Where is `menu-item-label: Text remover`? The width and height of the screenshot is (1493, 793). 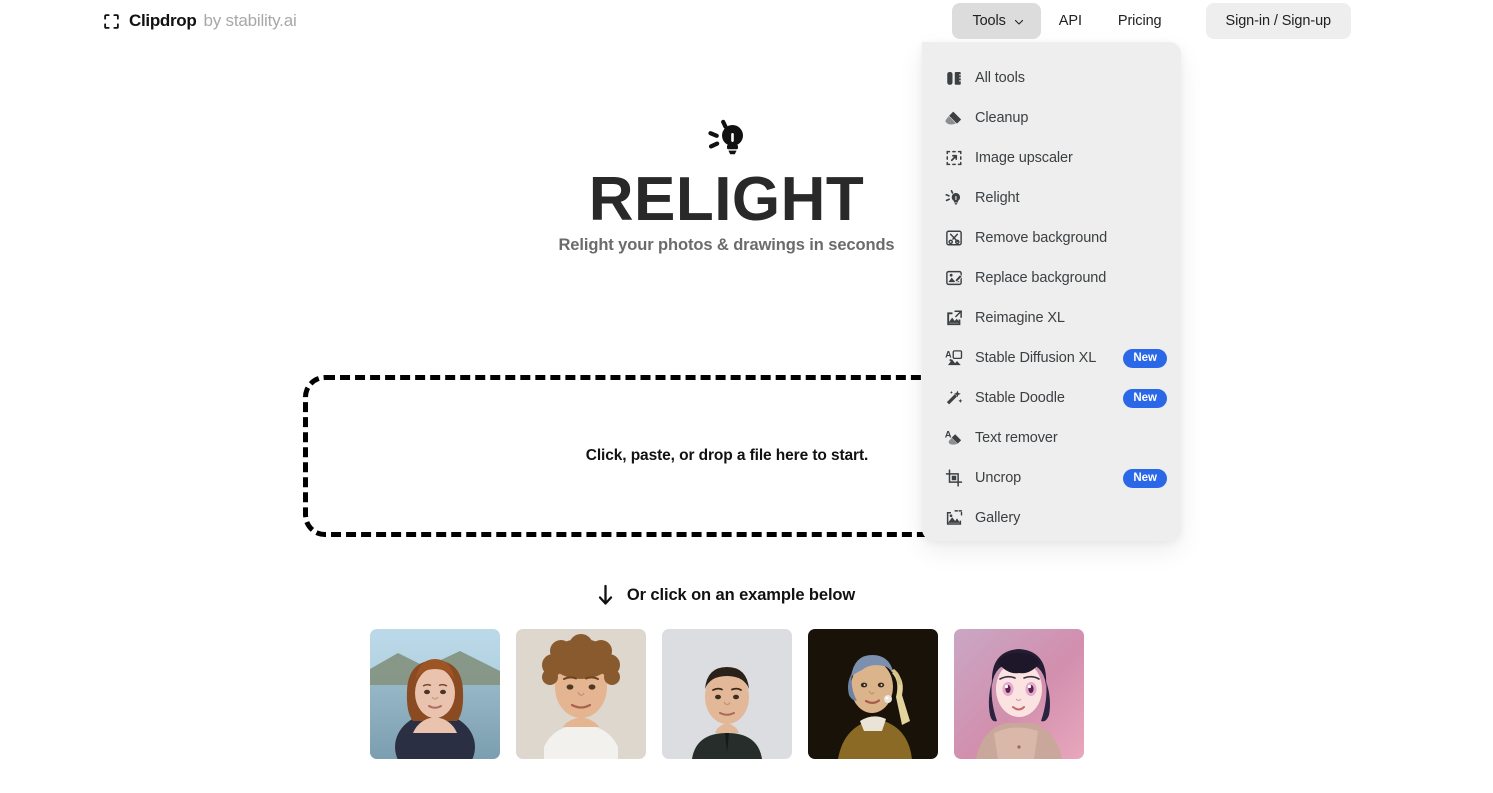
menu-item-label: Text remover is located at coordinates (1016, 438).